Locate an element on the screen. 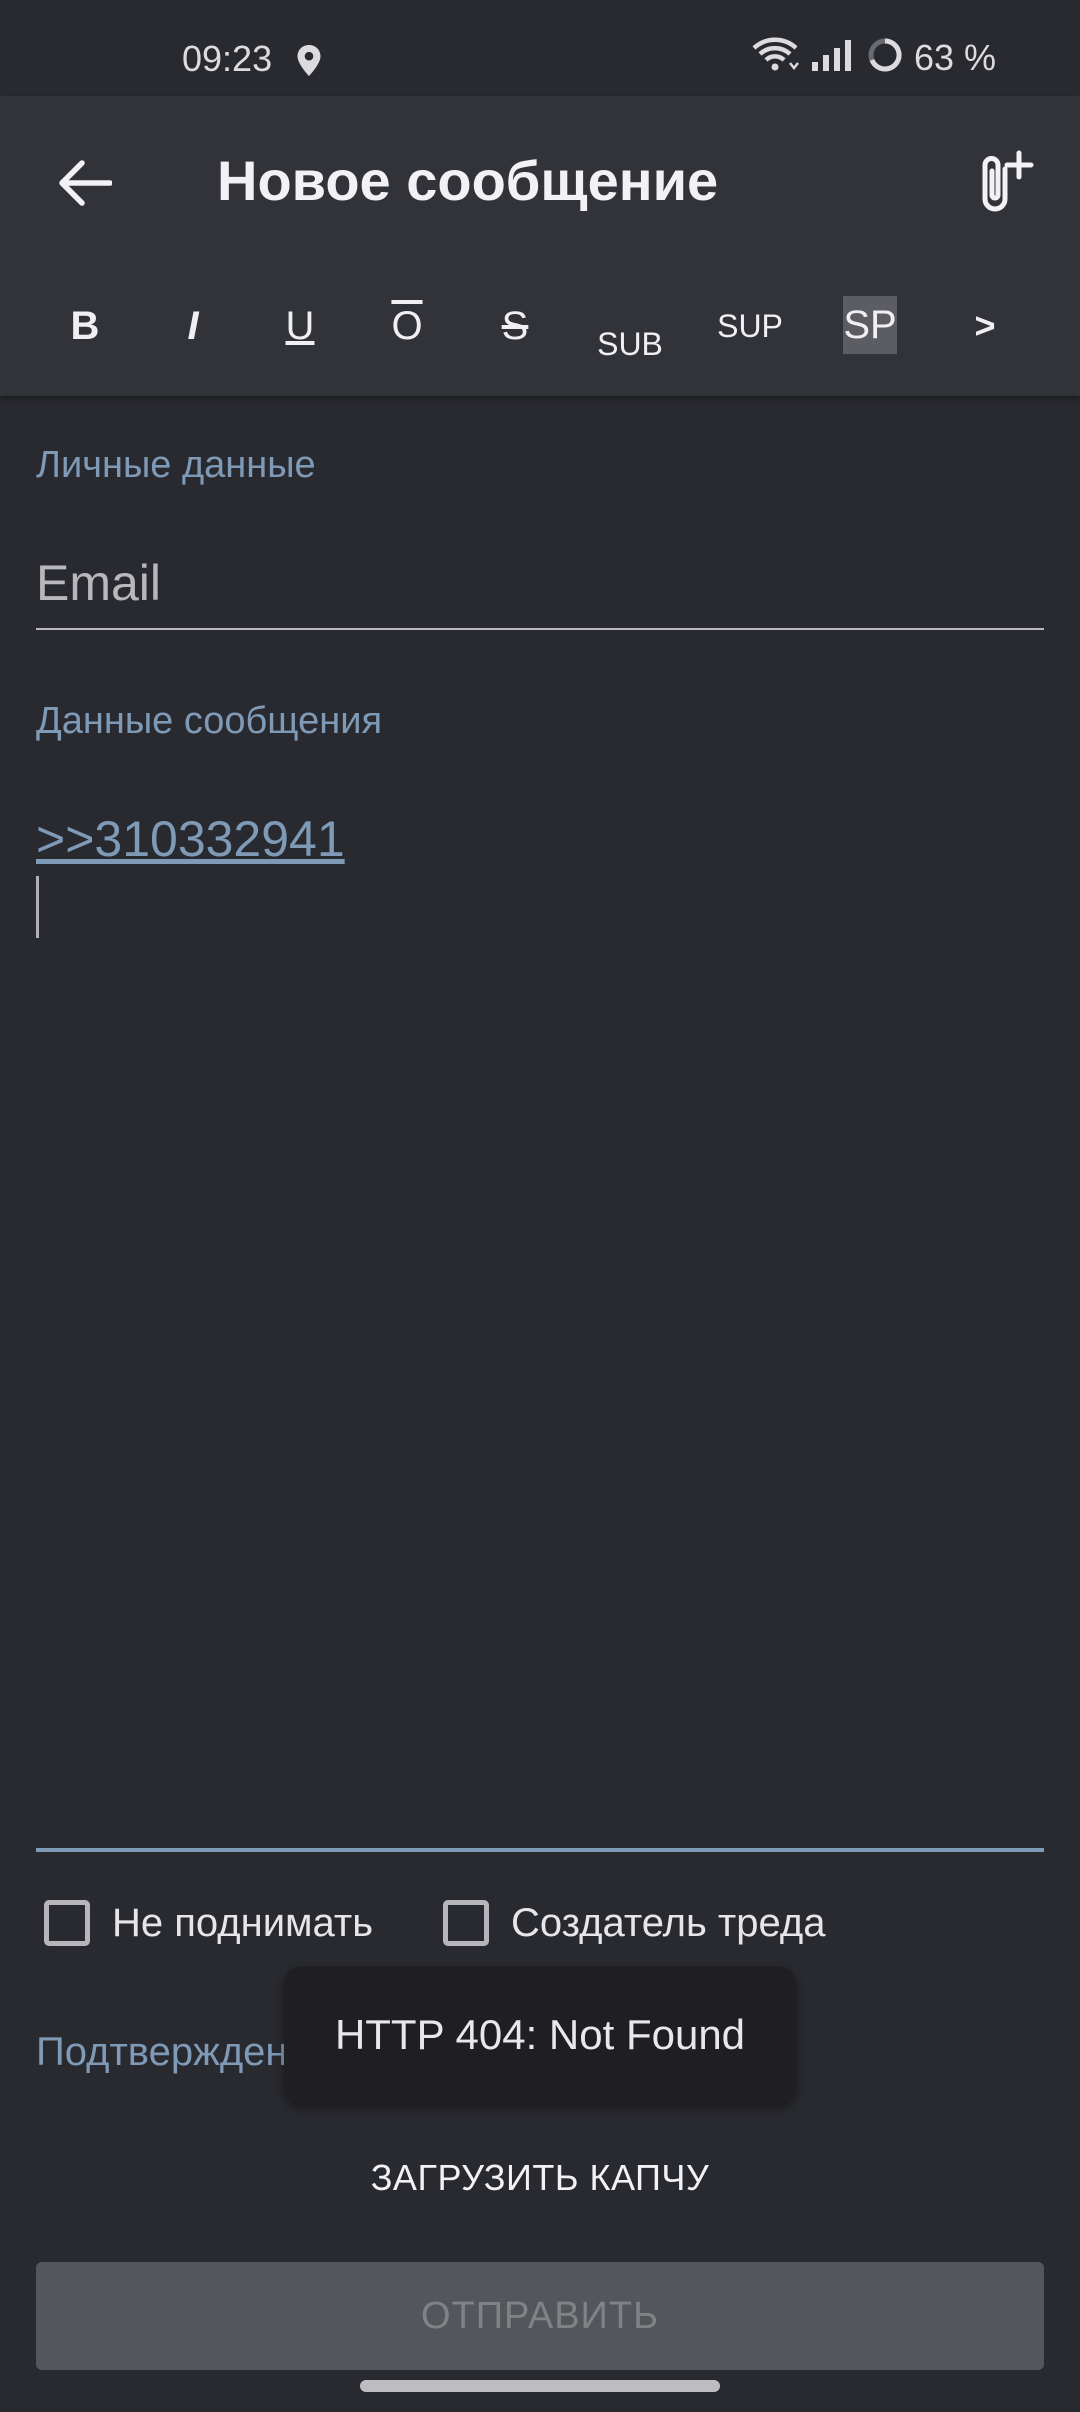  format-sup-button: SUP is located at coordinates (750, 335).